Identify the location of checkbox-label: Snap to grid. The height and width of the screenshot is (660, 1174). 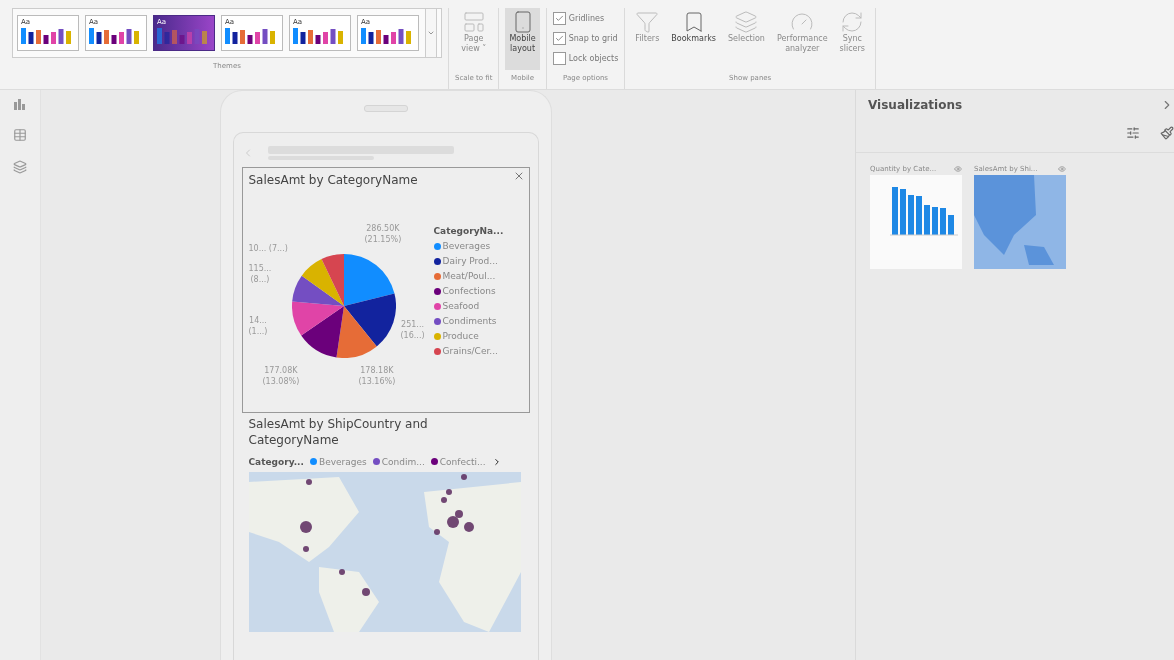
(593, 38).